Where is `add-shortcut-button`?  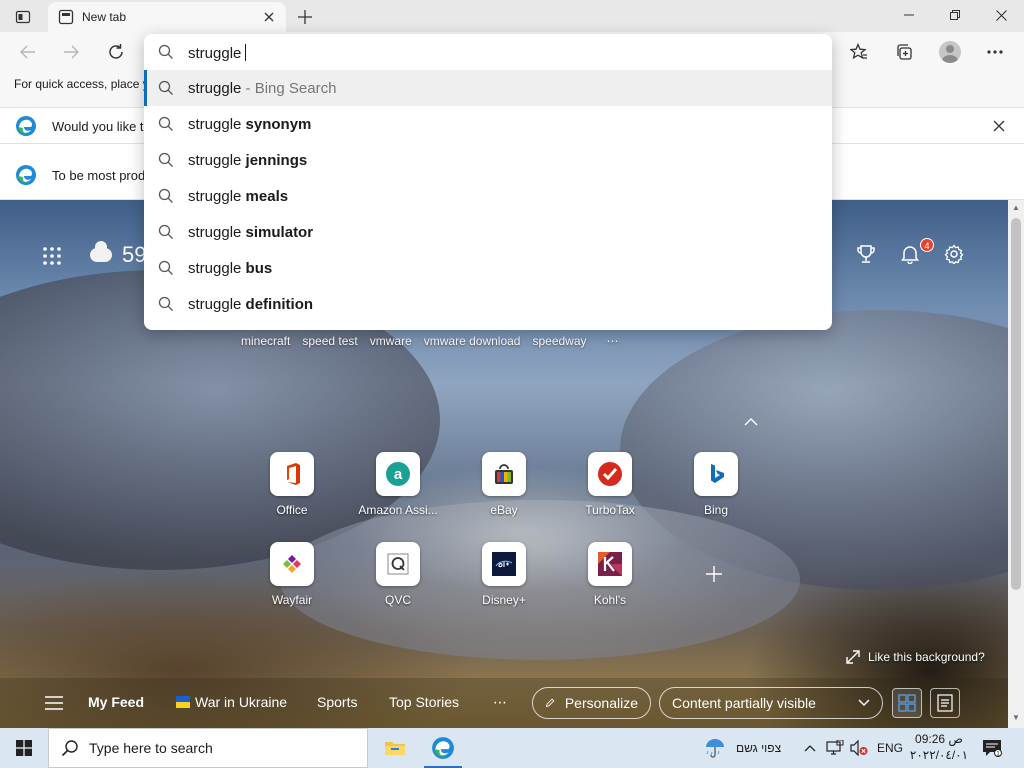 add-shortcut-button is located at coordinates (714, 574).